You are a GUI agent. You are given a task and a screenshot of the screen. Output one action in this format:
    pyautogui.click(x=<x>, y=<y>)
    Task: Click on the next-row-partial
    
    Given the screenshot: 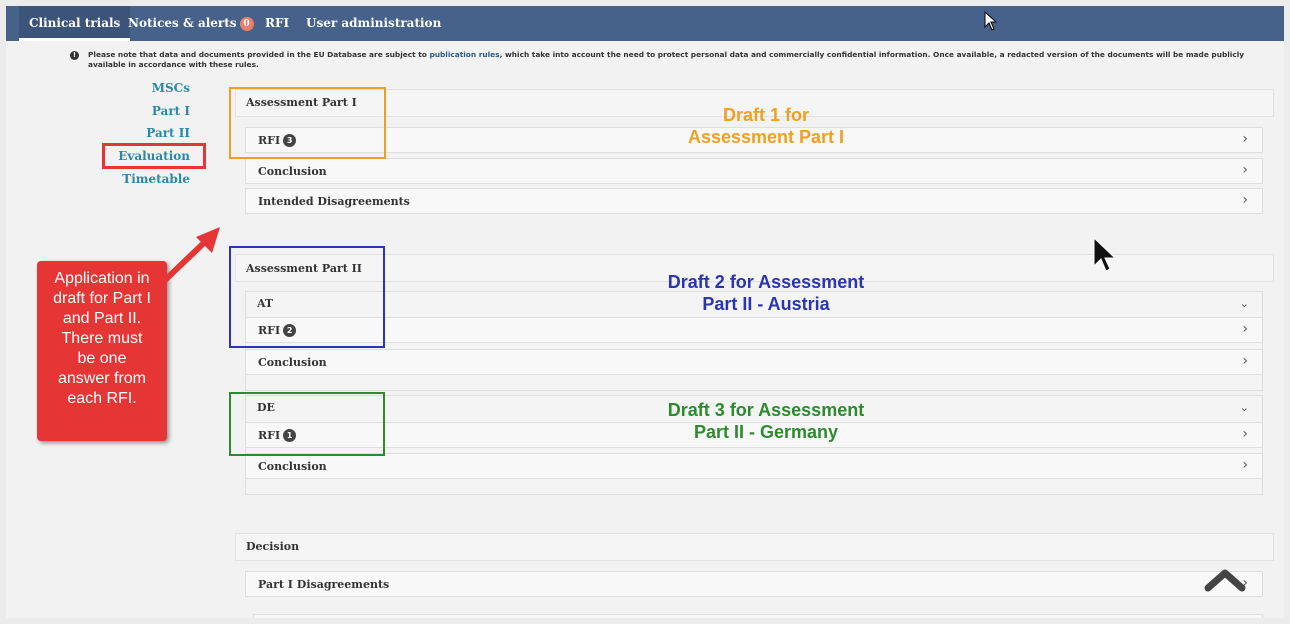 What is the action you would take?
    pyautogui.click(x=758, y=616)
    